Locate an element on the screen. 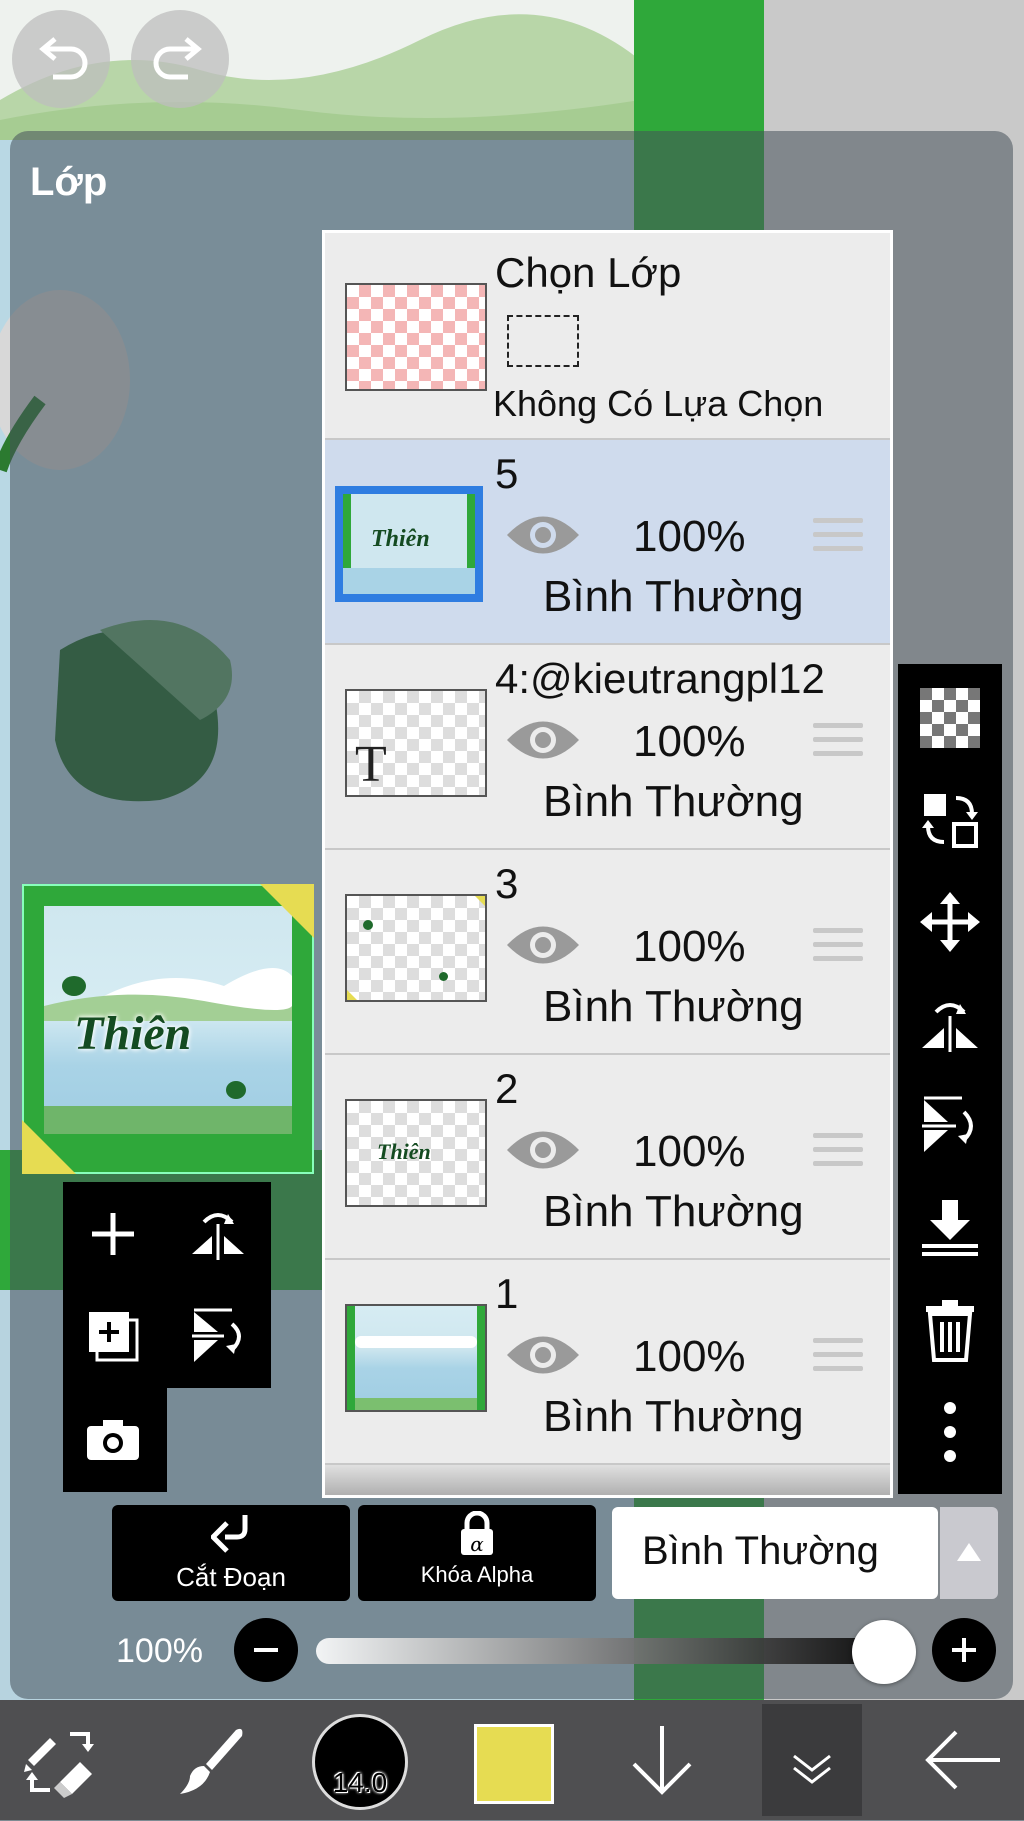 The height and width of the screenshot is (1821, 1024). selection-layer-title: Chọn Lớp is located at coordinates (588, 272).